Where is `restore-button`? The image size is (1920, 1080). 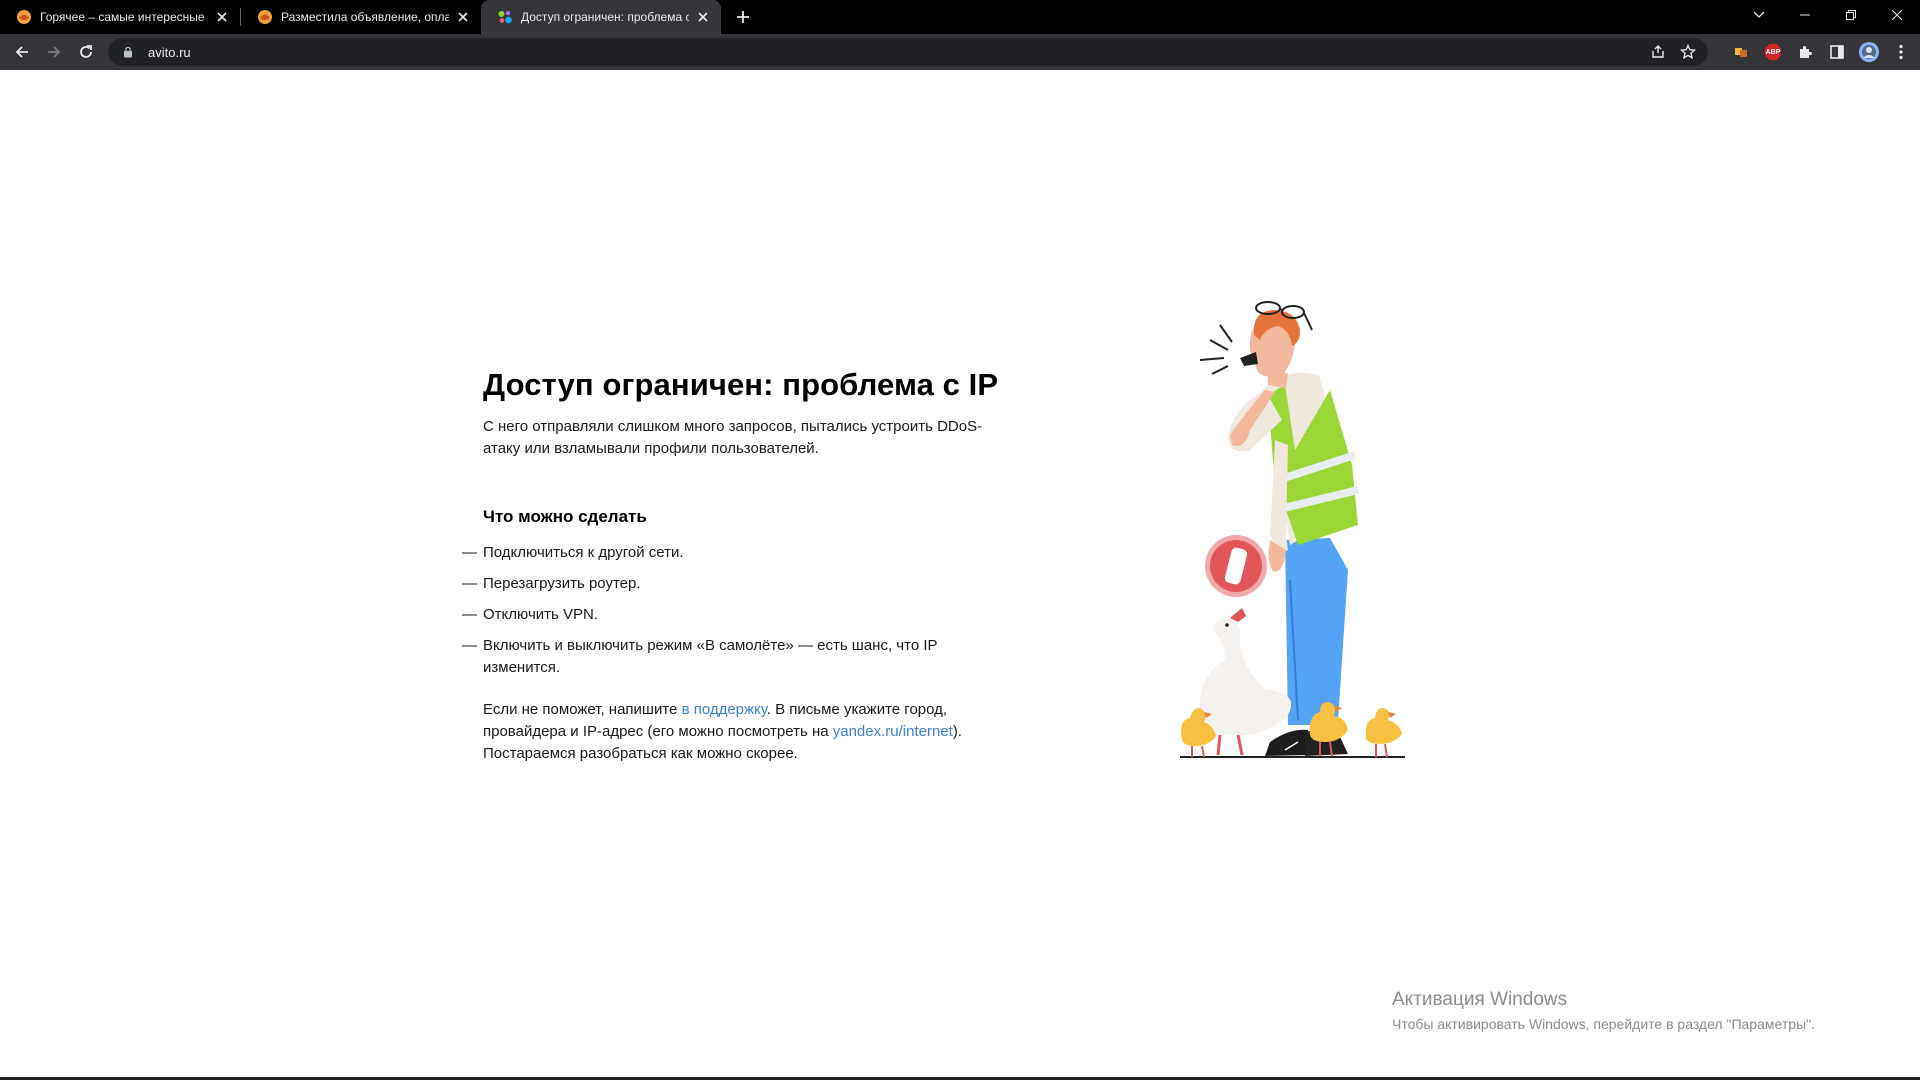 restore-button is located at coordinates (1851, 15).